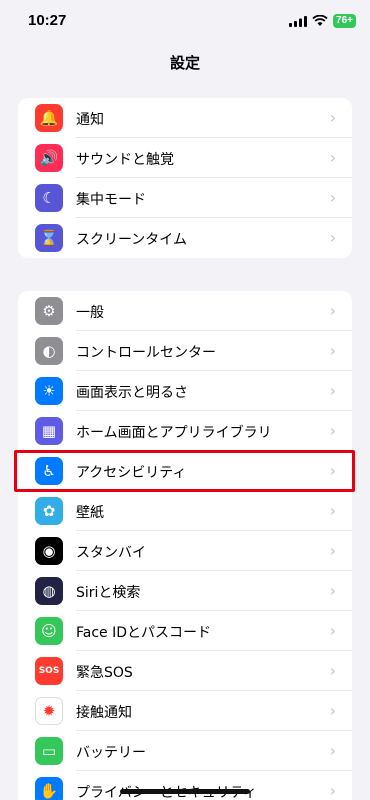 Image resolution: width=370 pixels, height=800 pixels. I want to click on settings-row: ◉ スタンバイ ›, so click(185, 551).